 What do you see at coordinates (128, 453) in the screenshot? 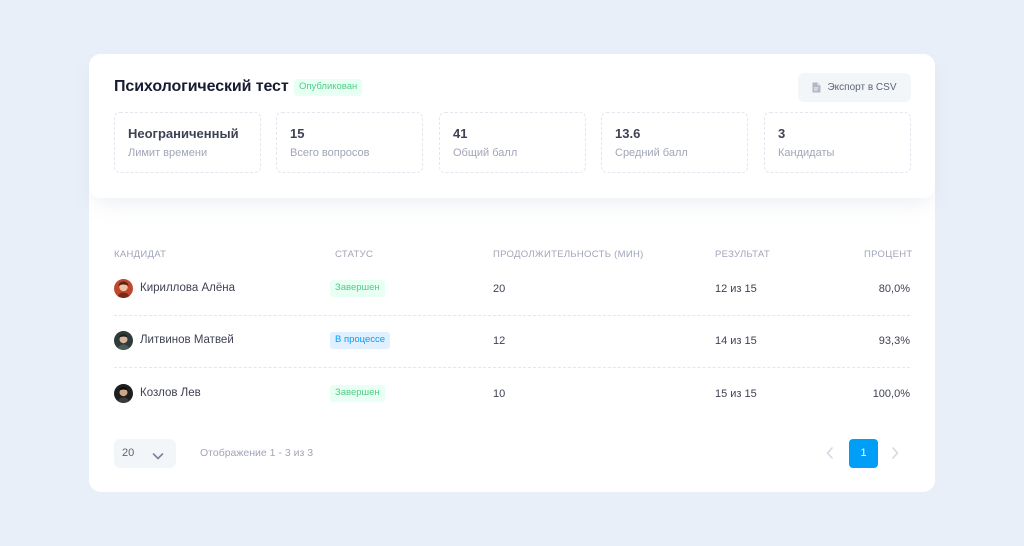
I see `per-page-value: 20` at bounding box center [128, 453].